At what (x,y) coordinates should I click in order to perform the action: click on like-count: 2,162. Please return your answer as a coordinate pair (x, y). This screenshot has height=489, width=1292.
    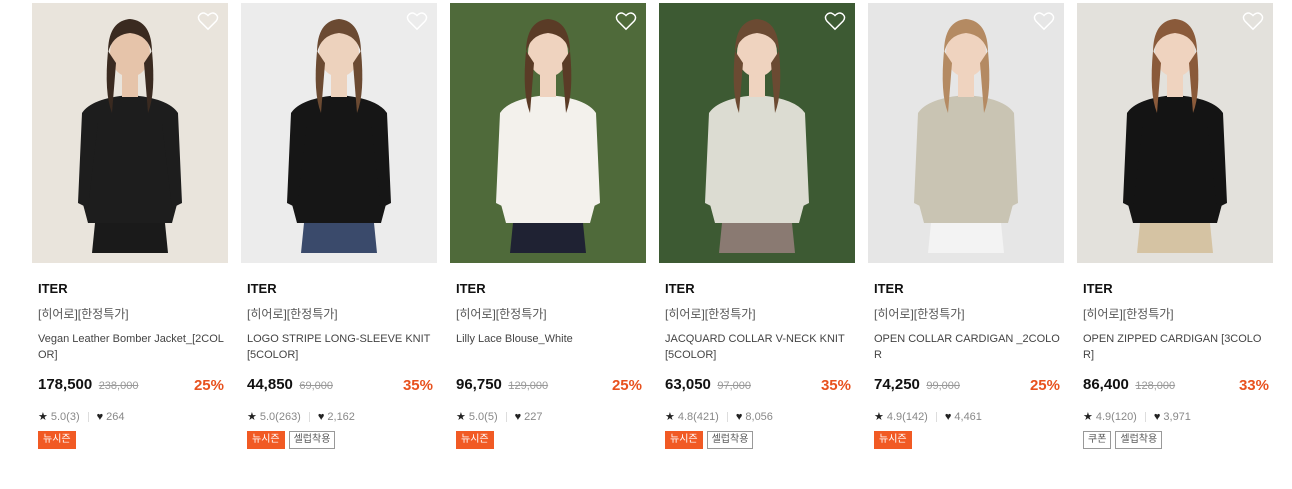
    Looking at the image, I should click on (341, 416).